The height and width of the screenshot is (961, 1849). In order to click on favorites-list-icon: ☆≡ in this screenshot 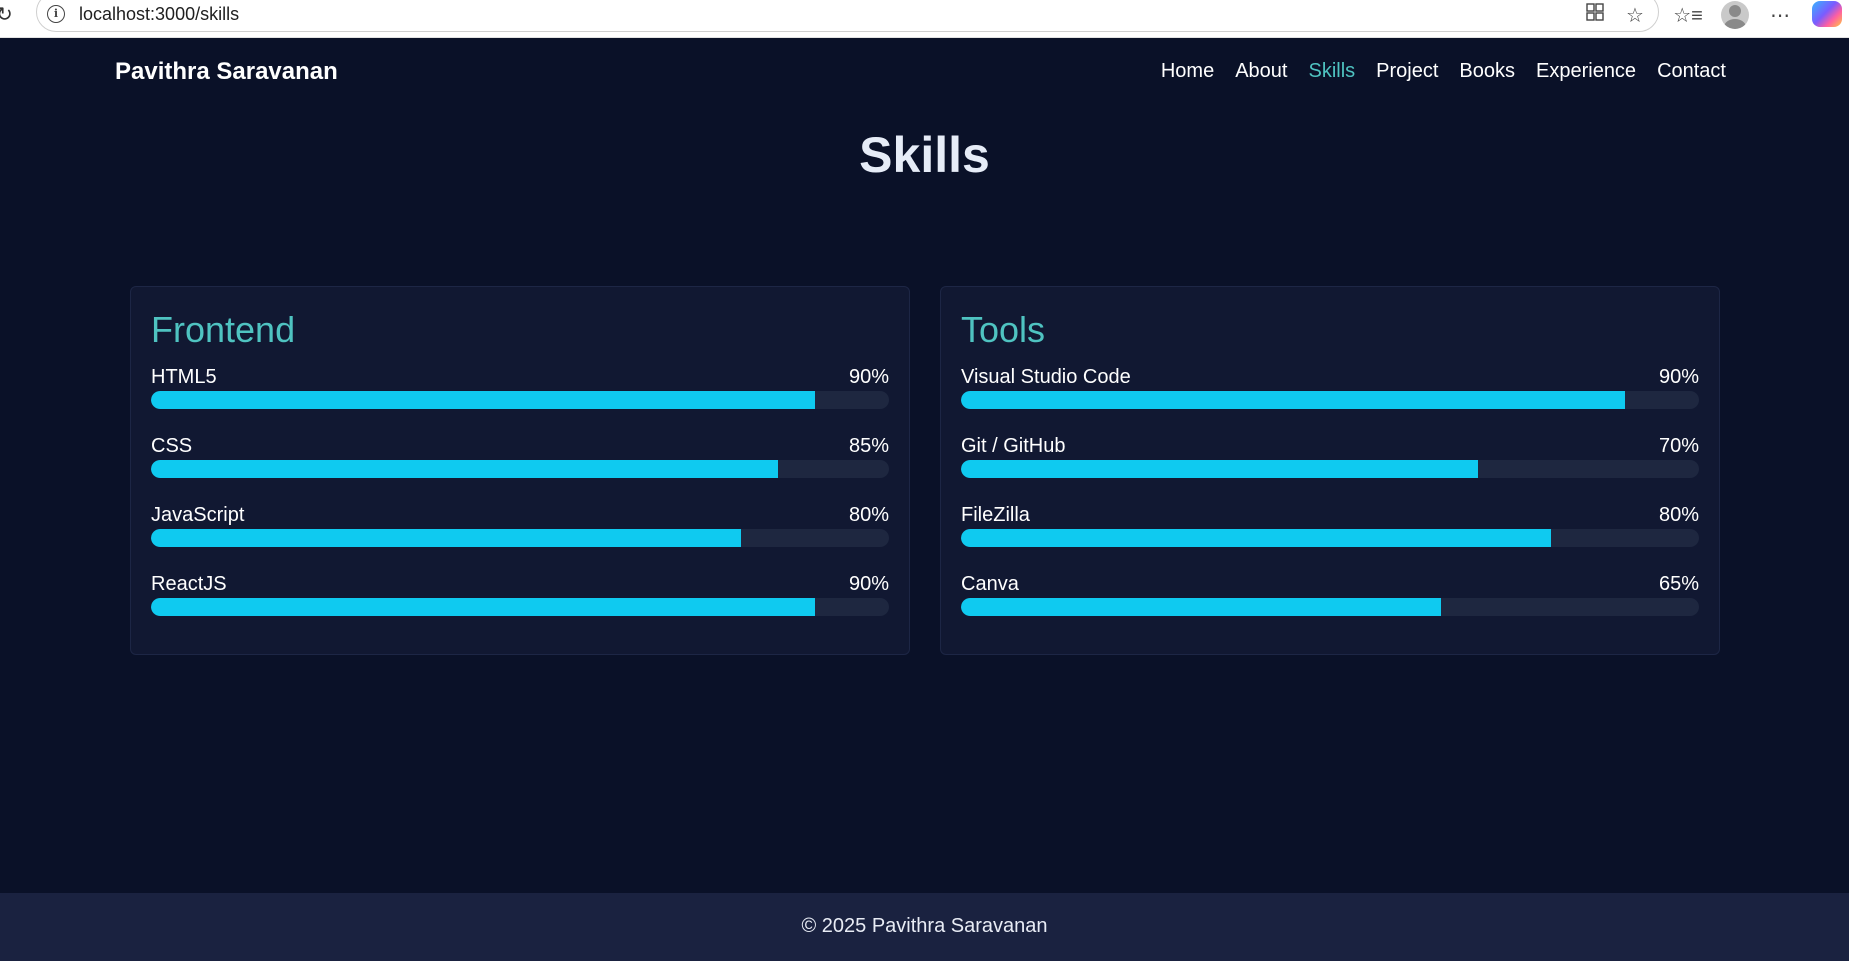, I will do `click(1688, 16)`.